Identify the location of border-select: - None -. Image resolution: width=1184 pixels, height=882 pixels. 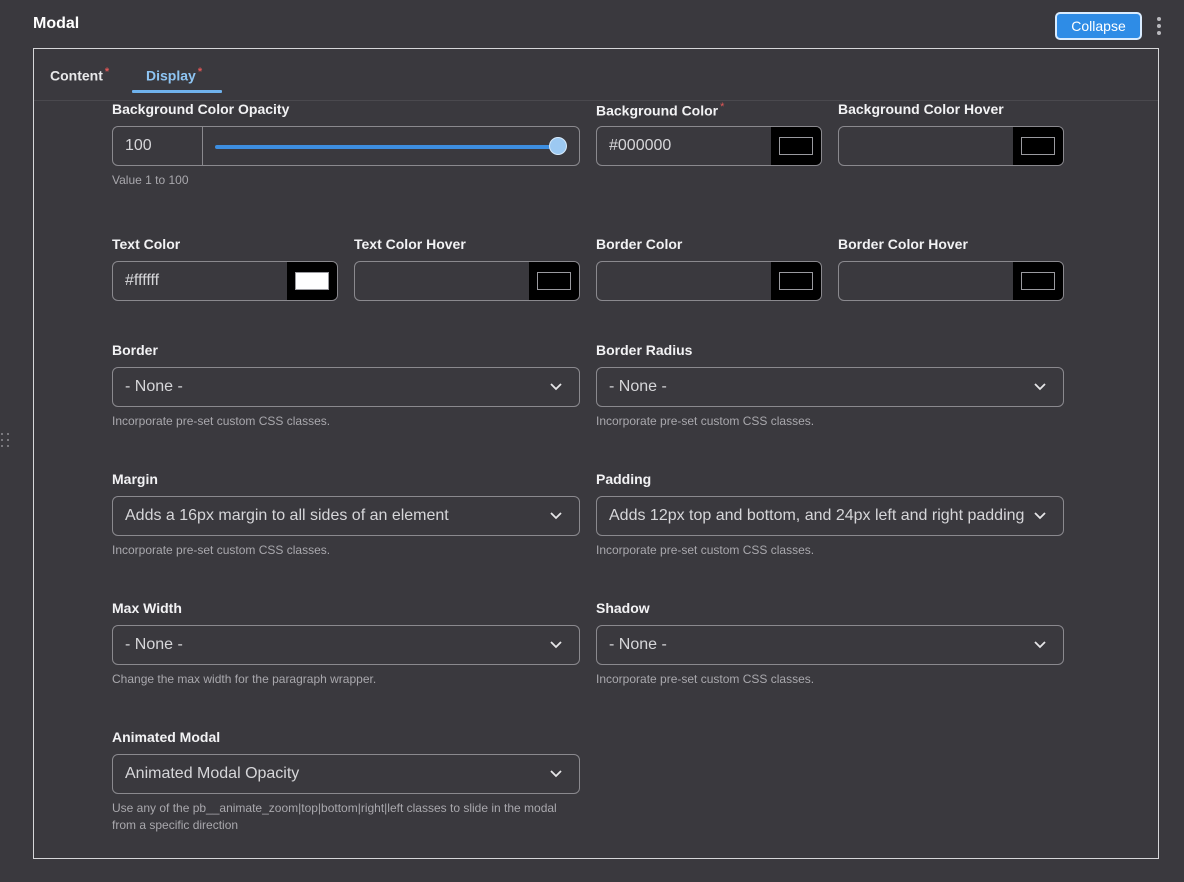
(346, 387).